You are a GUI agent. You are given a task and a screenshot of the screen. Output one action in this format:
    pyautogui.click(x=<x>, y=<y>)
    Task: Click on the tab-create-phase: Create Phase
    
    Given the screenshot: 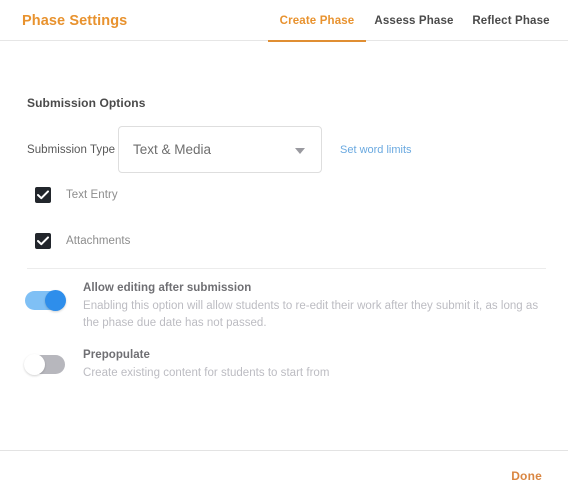 What is the action you would take?
    pyautogui.click(x=317, y=21)
    